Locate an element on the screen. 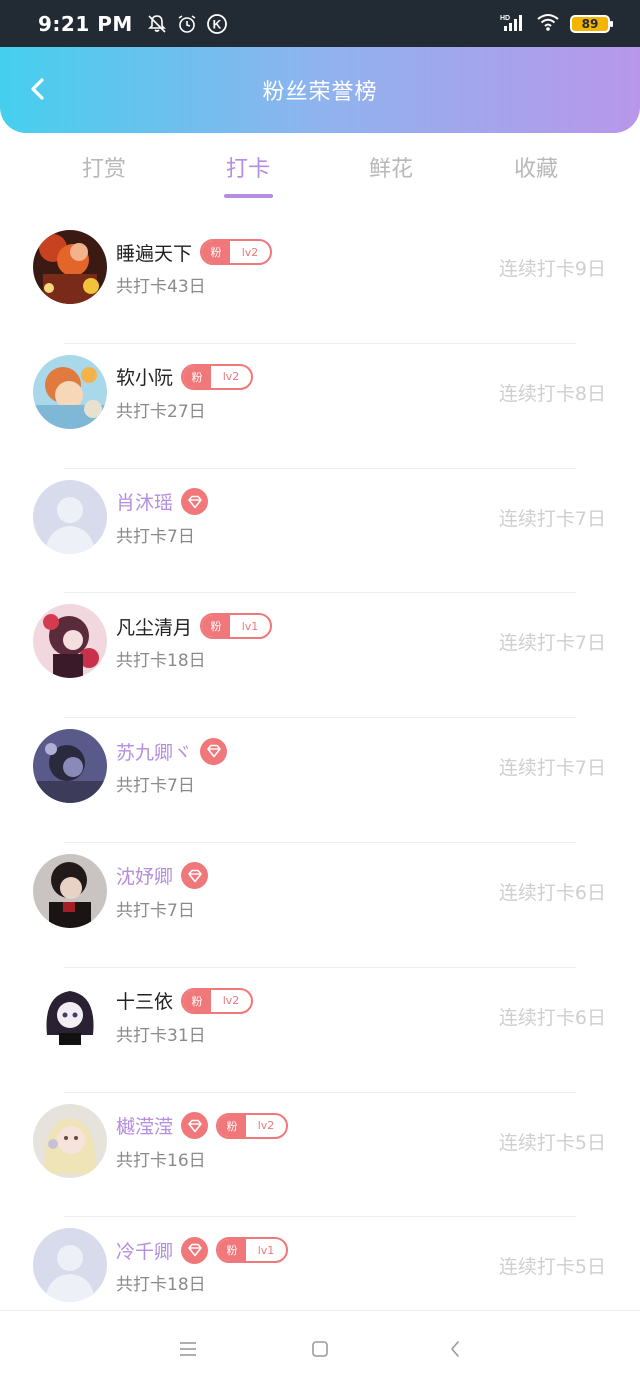  back-nav-button is located at coordinates (455, 1349).